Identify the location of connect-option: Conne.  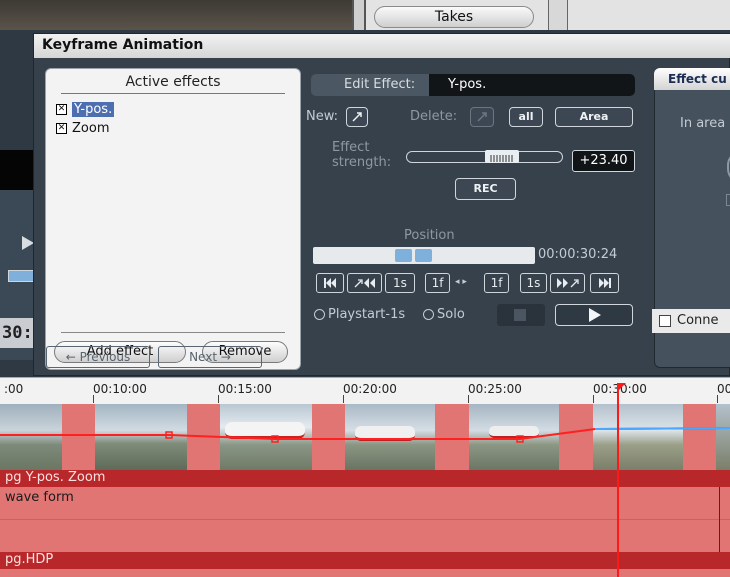
(691, 321).